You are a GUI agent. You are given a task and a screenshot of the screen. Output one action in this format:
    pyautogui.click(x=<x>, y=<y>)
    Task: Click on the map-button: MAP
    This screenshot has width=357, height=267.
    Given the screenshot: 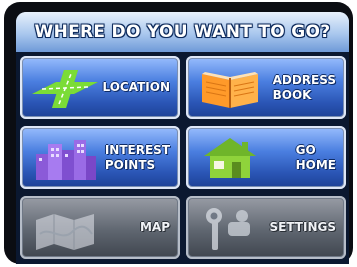 What is the action you would take?
    pyautogui.click(x=100, y=227)
    